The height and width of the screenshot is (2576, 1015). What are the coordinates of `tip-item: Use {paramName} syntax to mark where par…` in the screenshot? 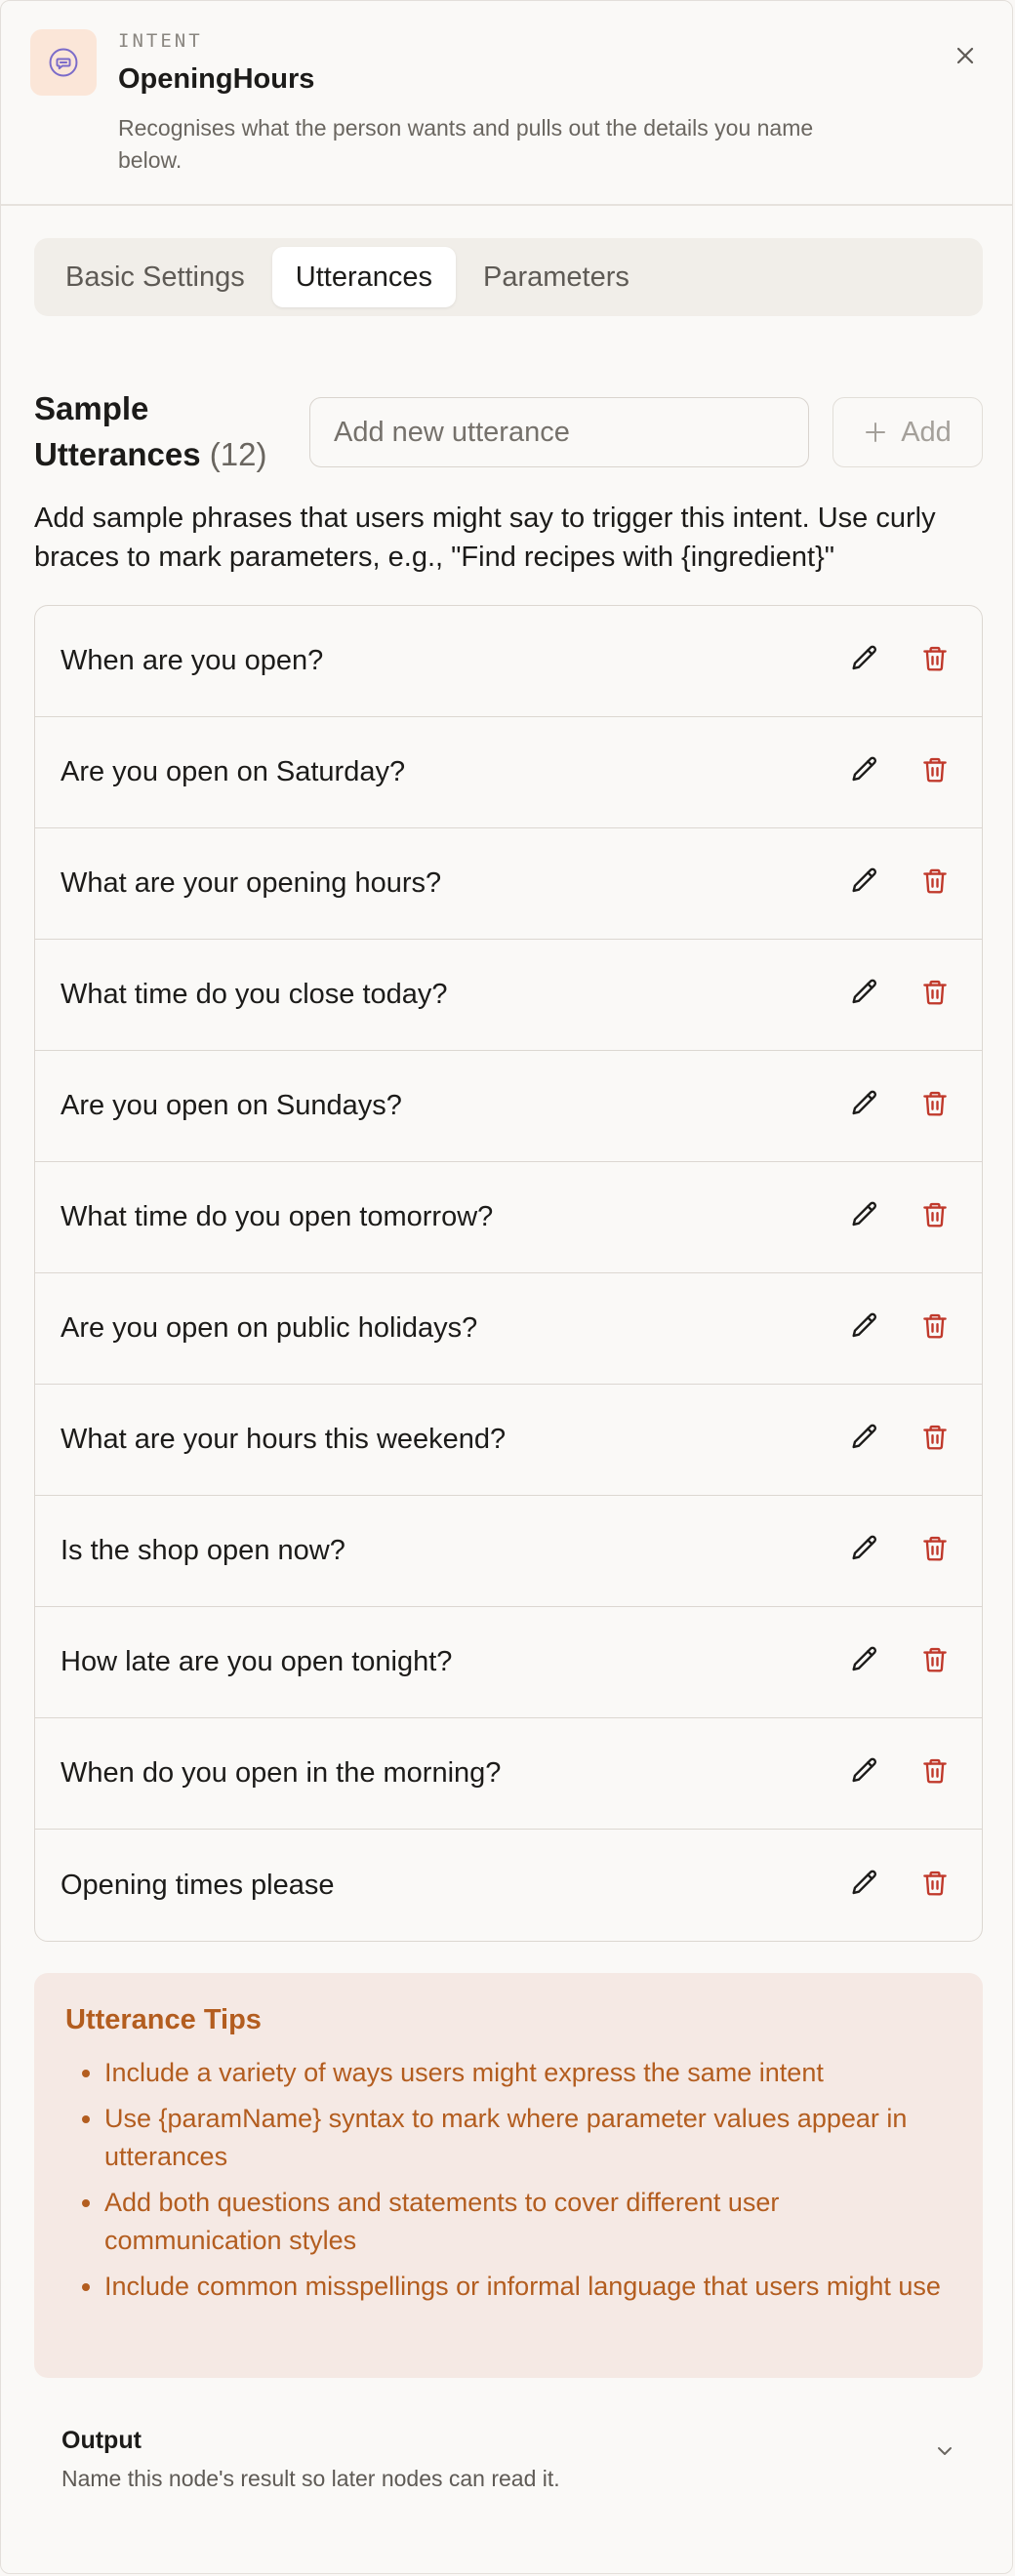 It's located at (528, 2138).